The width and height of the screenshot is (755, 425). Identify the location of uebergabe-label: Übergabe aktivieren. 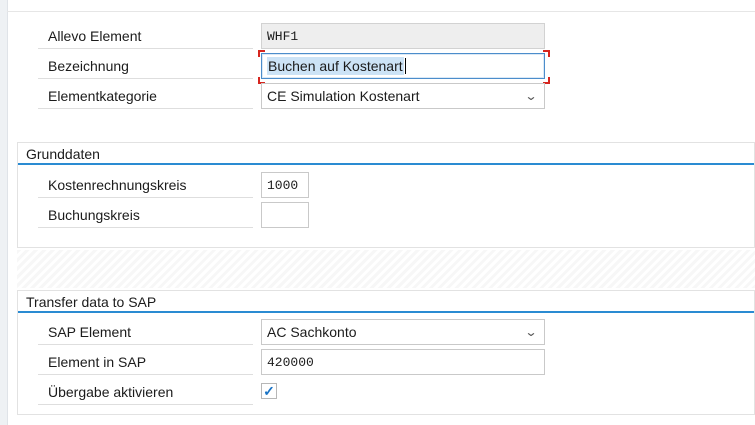
(145, 392).